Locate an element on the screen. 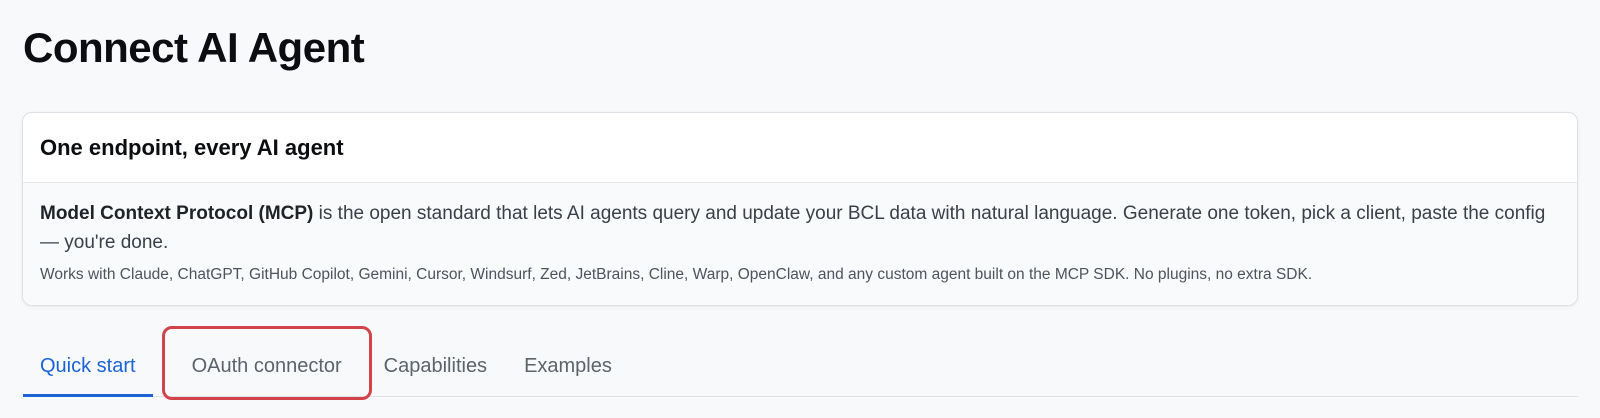 The width and height of the screenshot is (1600, 418). tab-label: Examples is located at coordinates (568, 365).